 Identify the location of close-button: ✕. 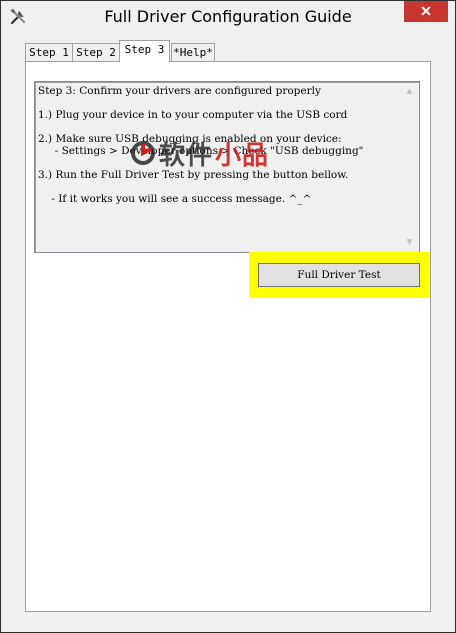
(426, 11).